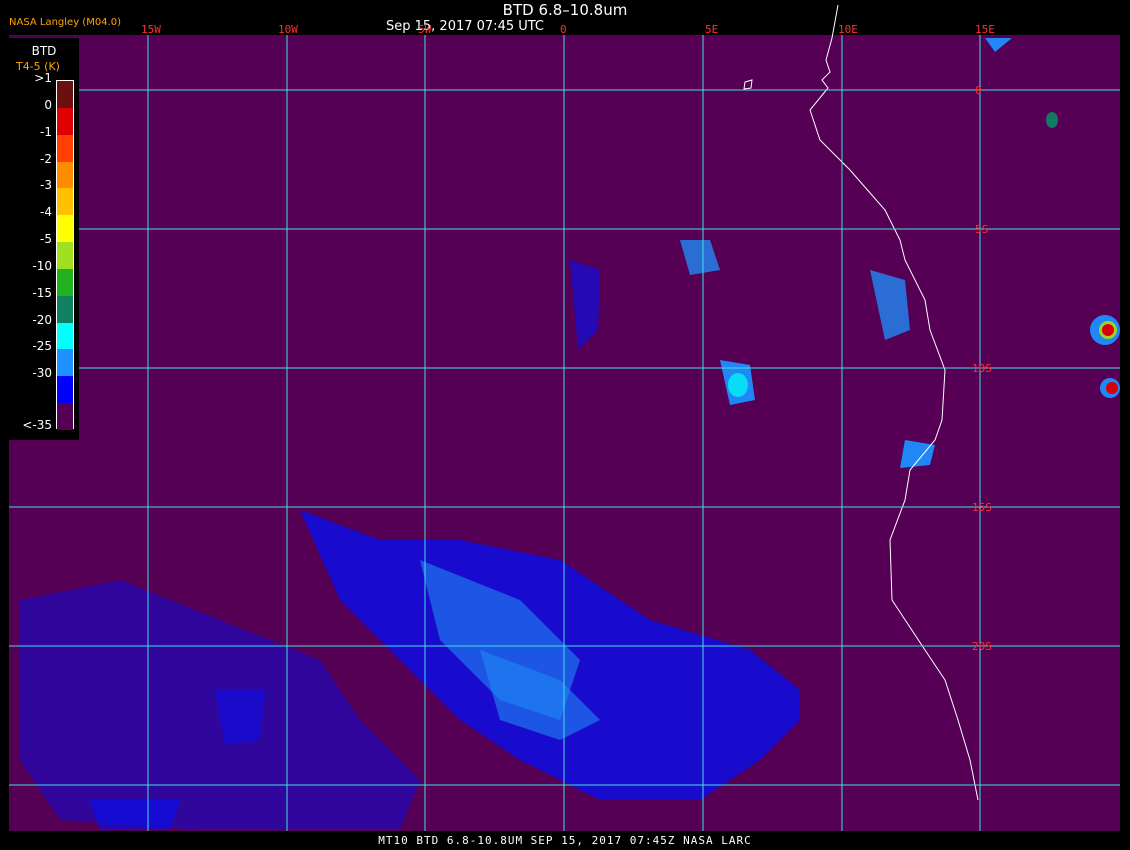  Describe the element at coordinates (563, 29) in the screenshot. I see `lon-label-0: 0` at that location.